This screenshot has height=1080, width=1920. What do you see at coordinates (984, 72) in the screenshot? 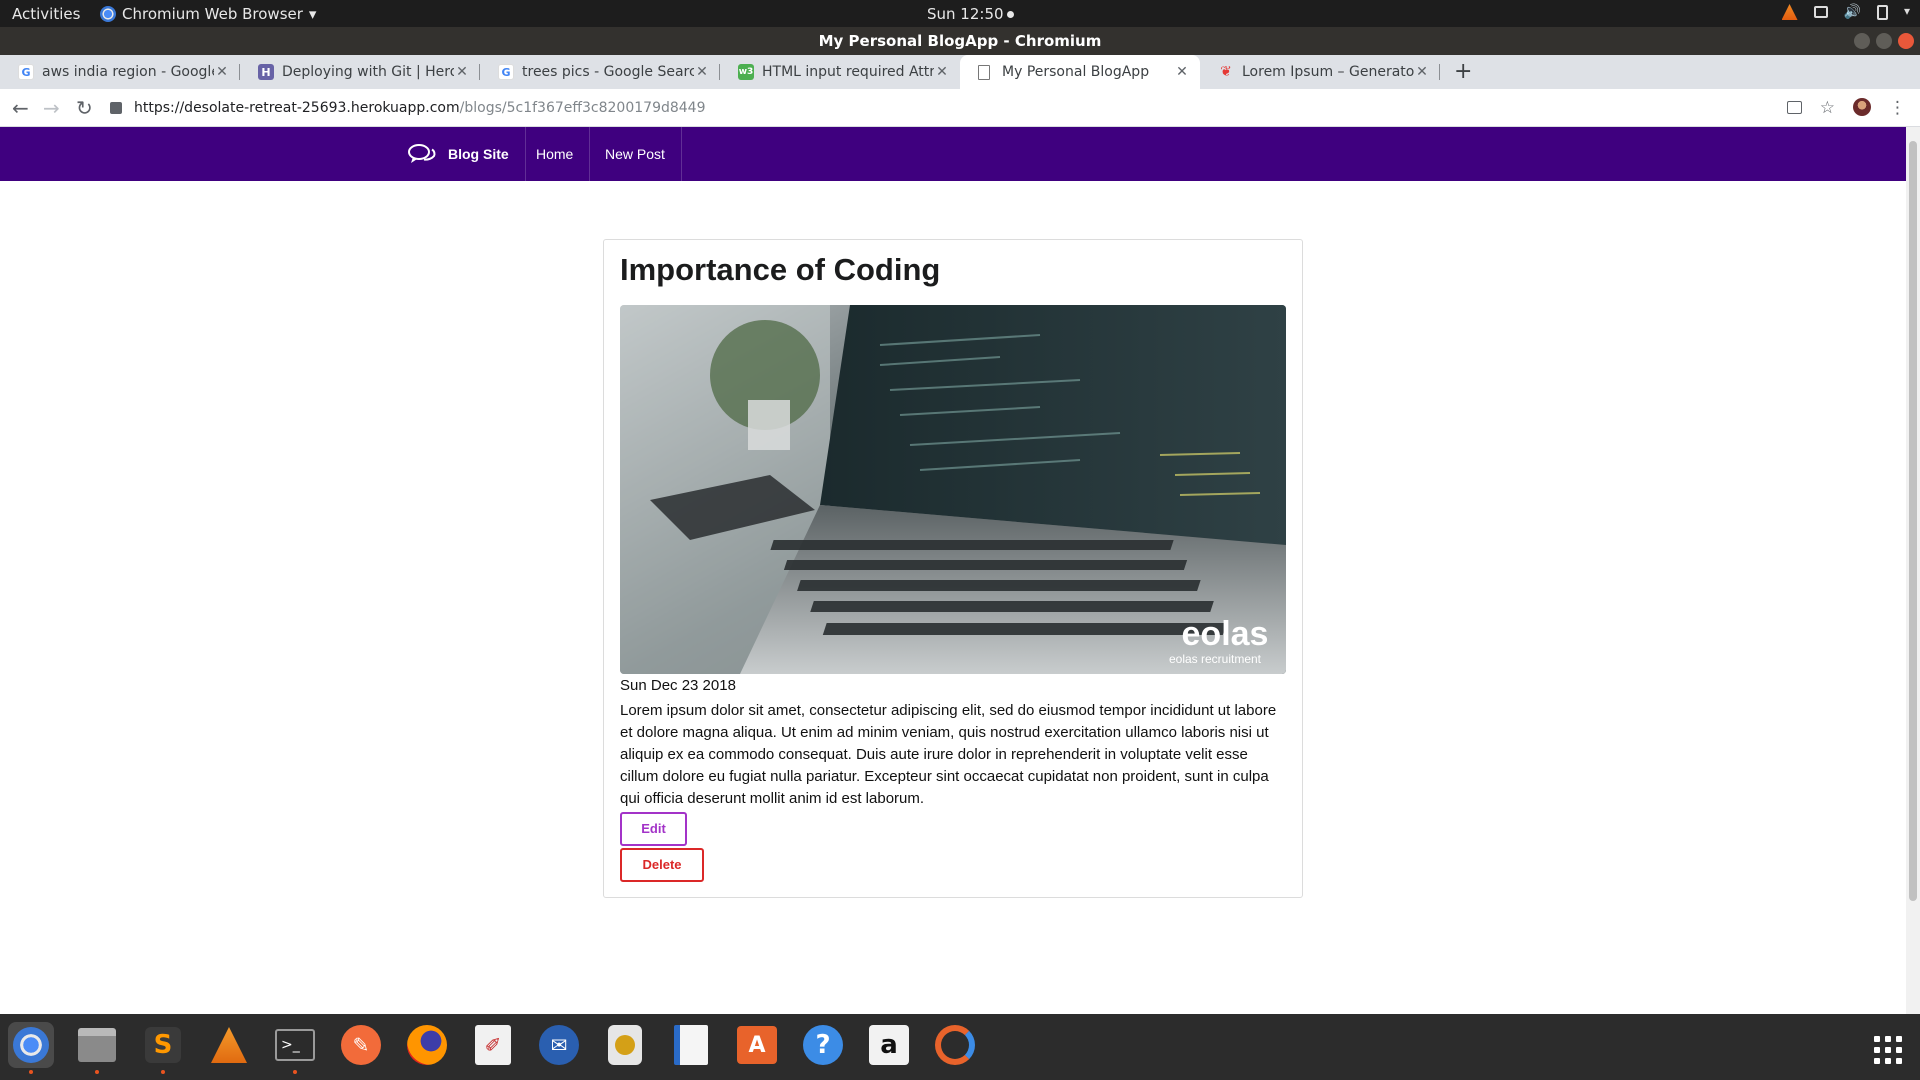
I see `page-icon` at bounding box center [984, 72].